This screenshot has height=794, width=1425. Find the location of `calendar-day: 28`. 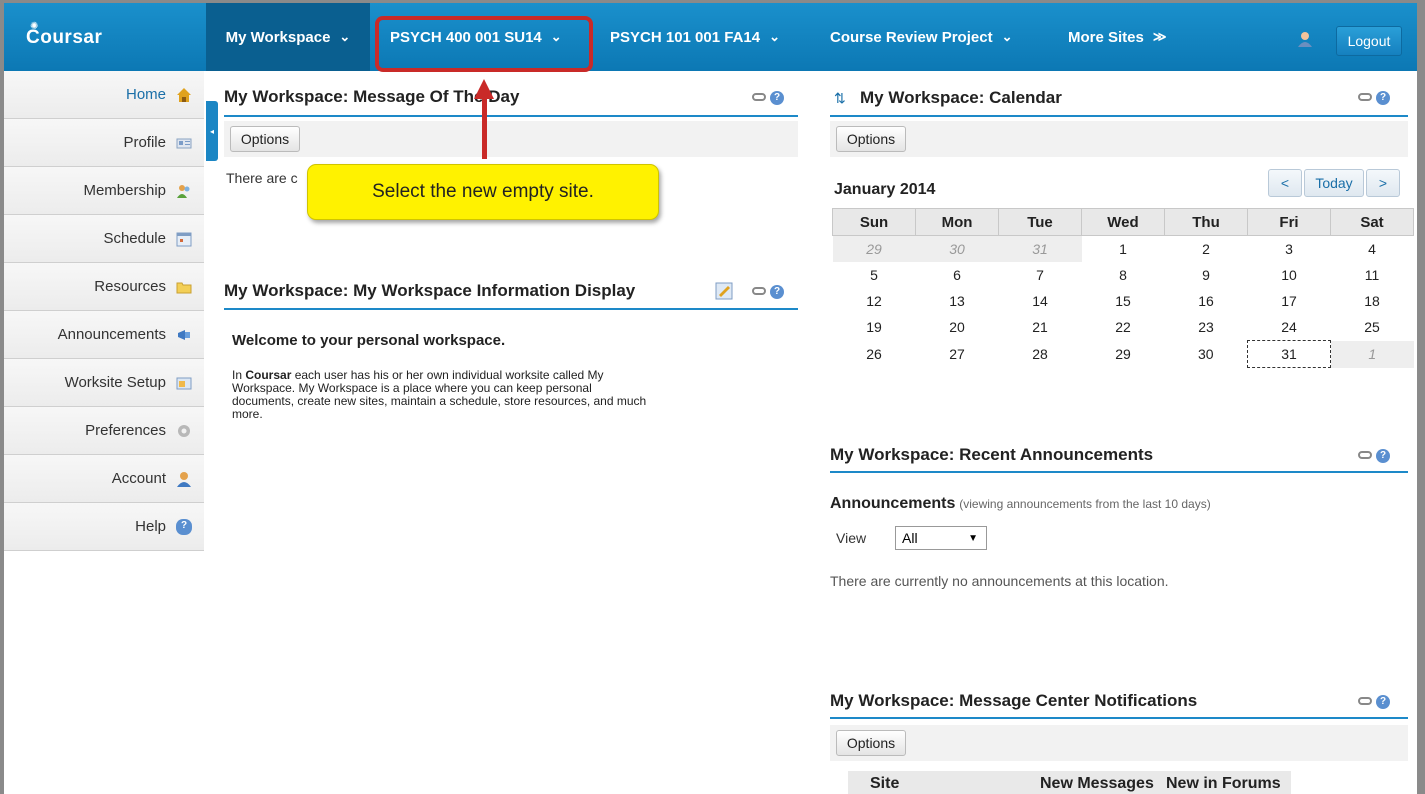

calendar-day: 28 is located at coordinates (1040, 354).